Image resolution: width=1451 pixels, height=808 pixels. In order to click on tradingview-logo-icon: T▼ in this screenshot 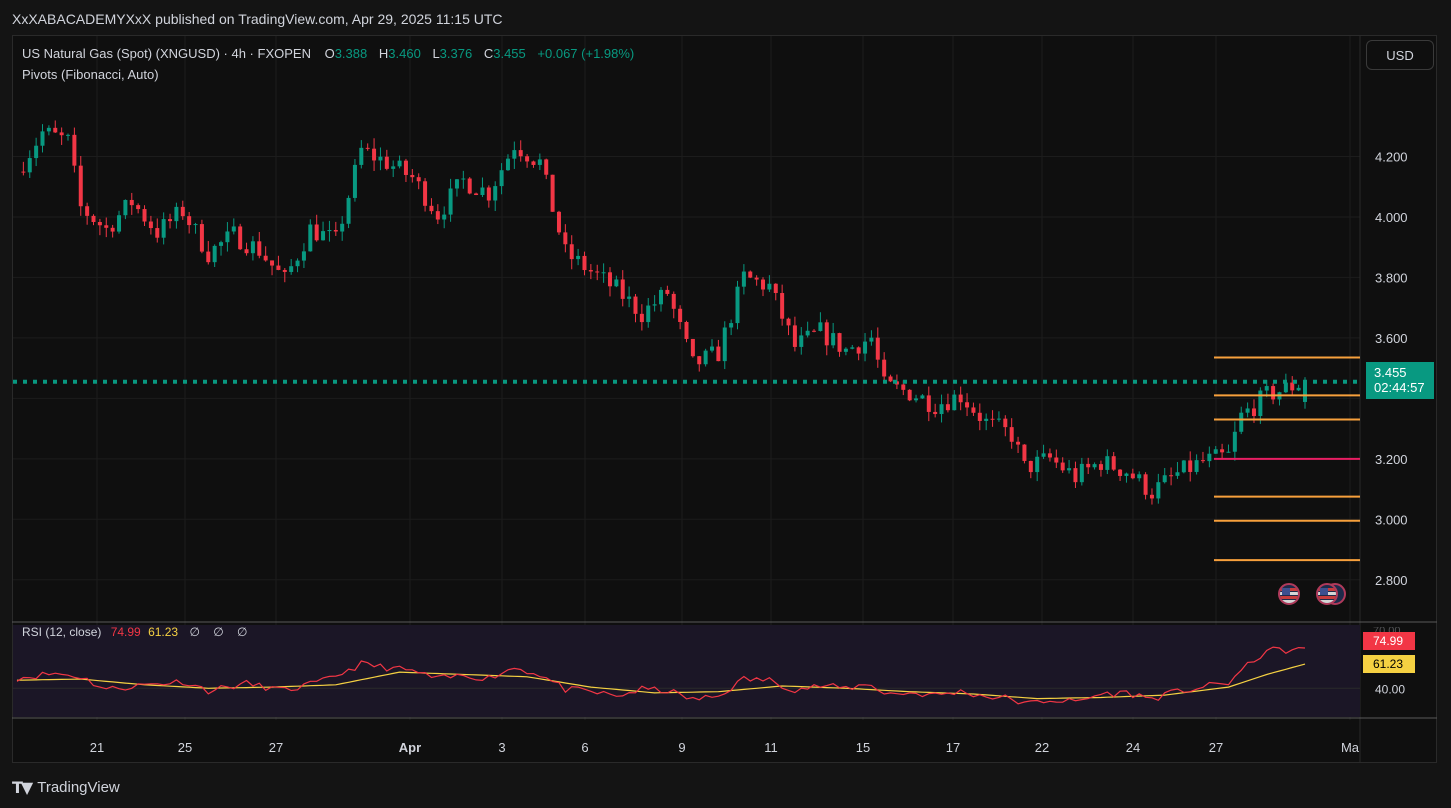, I will do `click(22, 787)`.